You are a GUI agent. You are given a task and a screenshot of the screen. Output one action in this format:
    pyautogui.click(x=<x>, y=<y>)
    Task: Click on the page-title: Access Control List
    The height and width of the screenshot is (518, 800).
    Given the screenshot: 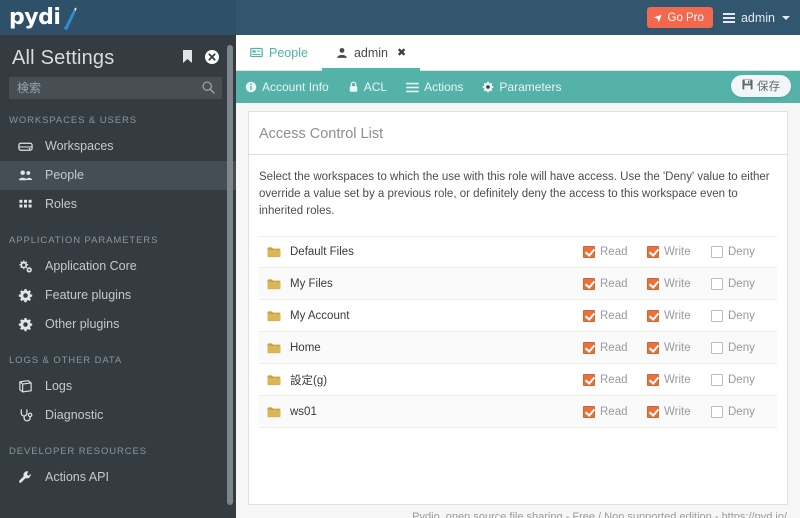 What is the action you would take?
    pyautogui.click(x=518, y=133)
    